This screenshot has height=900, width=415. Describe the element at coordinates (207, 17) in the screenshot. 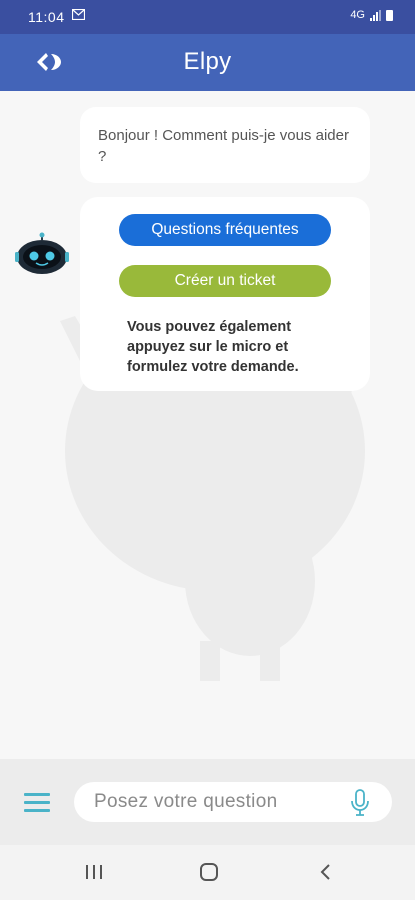

I see `status-bar: 11:04 4G` at that location.